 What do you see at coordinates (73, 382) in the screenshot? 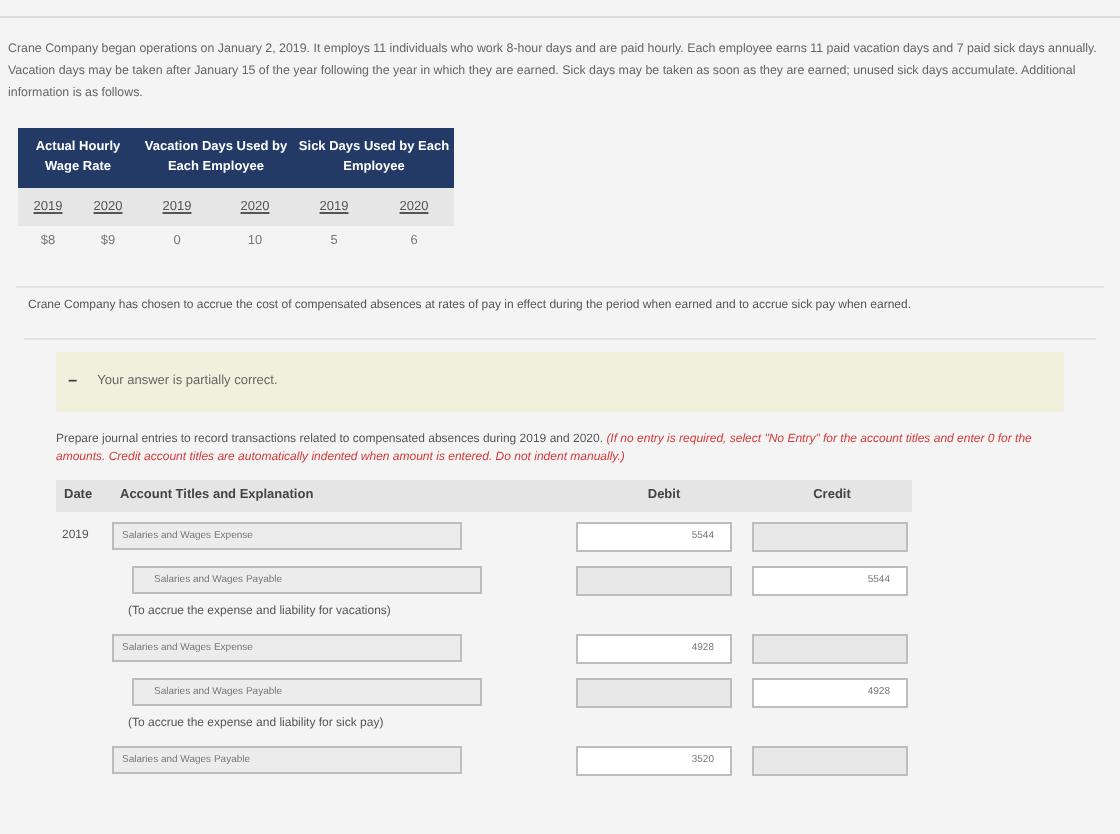
I see `partial-icon: −` at bounding box center [73, 382].